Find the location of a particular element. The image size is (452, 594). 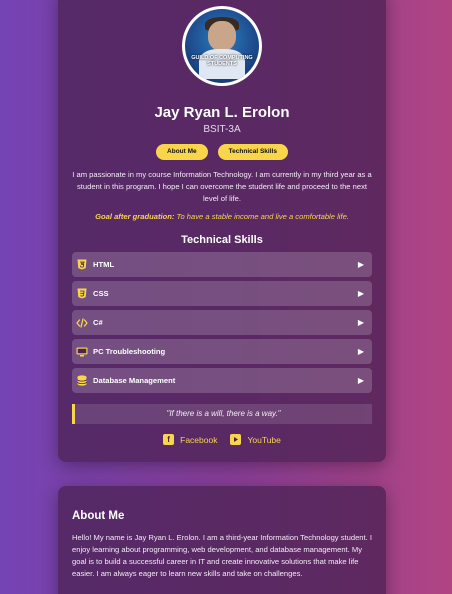

technical-skills-button: Technical Skills is located at coordinates (252, 152).